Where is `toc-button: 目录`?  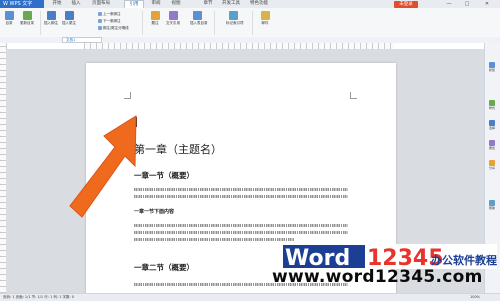
toc-button: 目录 is located at coordinates (9, 18).